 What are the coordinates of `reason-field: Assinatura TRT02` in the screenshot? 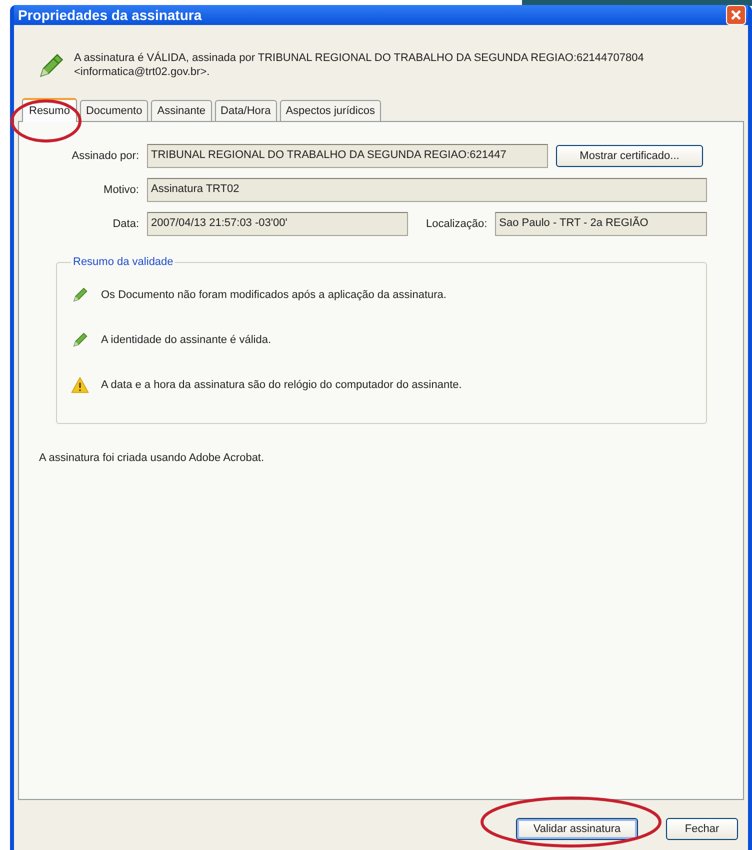 It's located at (427, 190).